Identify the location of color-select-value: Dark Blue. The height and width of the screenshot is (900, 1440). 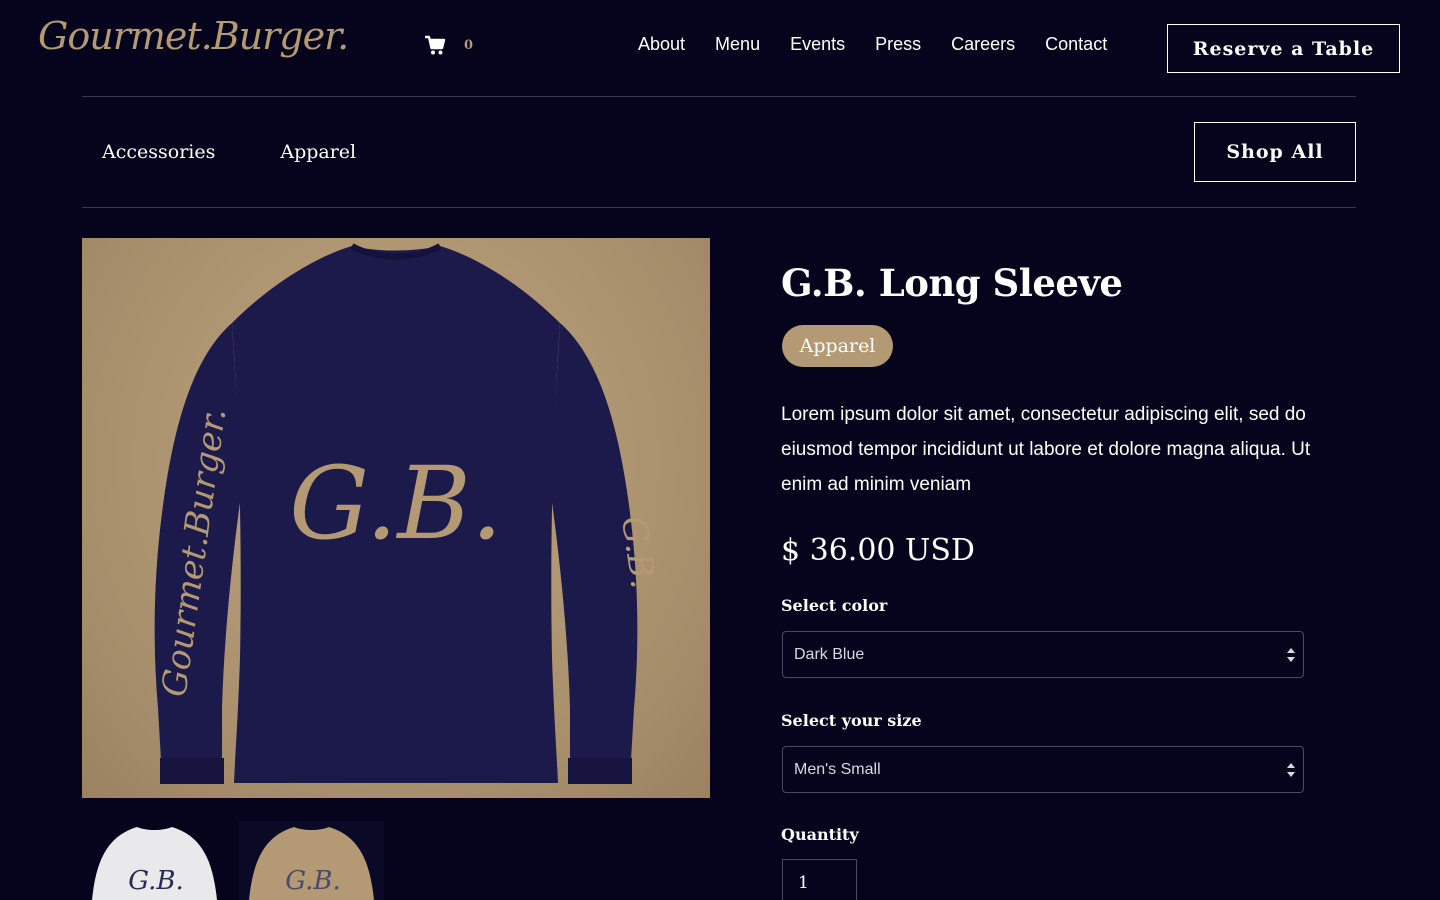
(829, 654).